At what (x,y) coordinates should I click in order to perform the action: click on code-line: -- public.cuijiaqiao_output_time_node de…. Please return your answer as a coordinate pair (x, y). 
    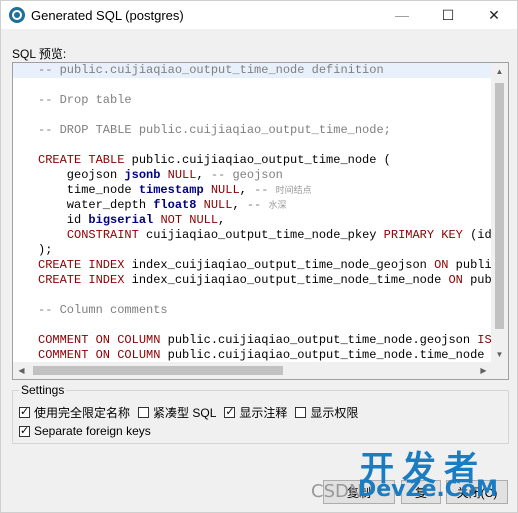
    Looking at the image, I should click on (252, 70).